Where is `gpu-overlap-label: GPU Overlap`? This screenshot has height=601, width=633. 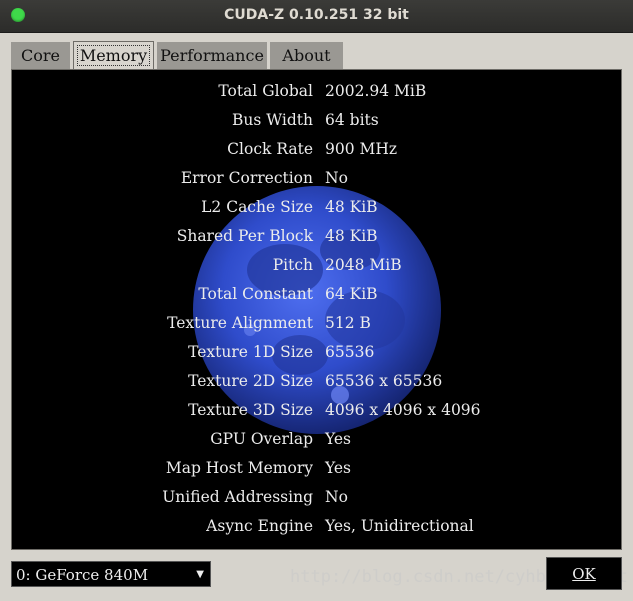 gpu-overlap-label: GPU Overlap is located at coordinates (261, 439).